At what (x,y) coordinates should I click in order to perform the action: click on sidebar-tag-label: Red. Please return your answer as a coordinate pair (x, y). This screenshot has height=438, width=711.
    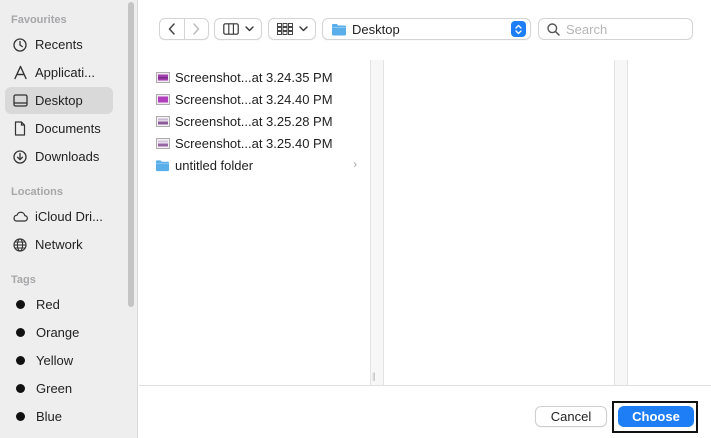
    Looking at the image, I should click on (48, 304).